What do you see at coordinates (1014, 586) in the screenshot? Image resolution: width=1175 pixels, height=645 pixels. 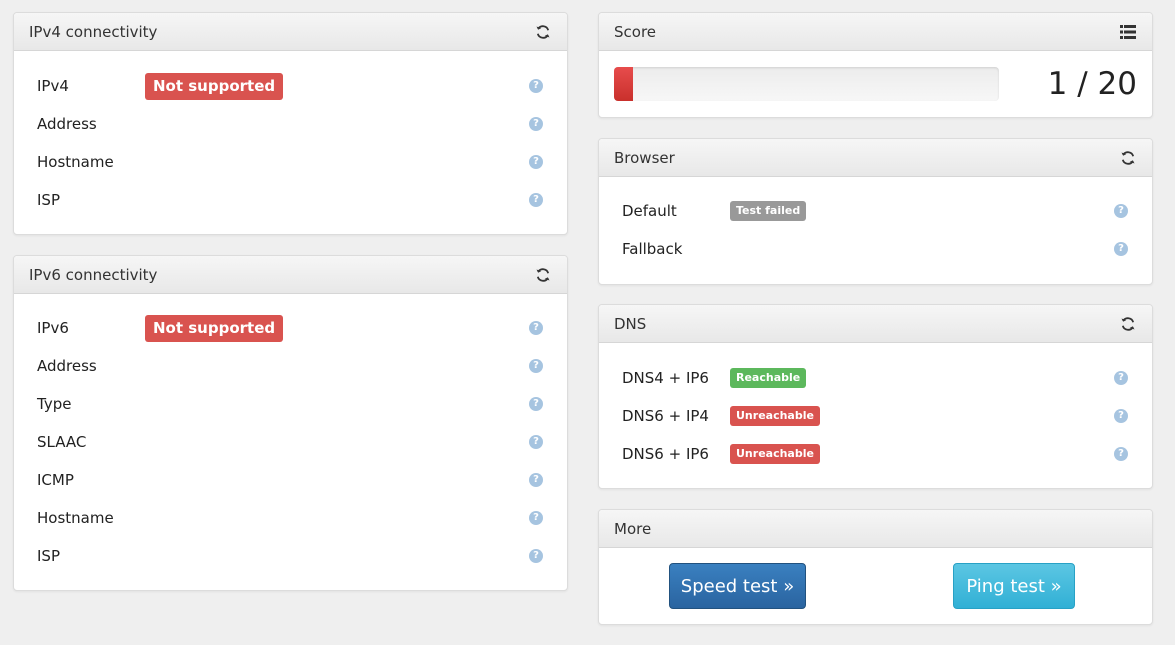 I see `ping-test-button: Ping test »` at bounding box center [1014, 586].